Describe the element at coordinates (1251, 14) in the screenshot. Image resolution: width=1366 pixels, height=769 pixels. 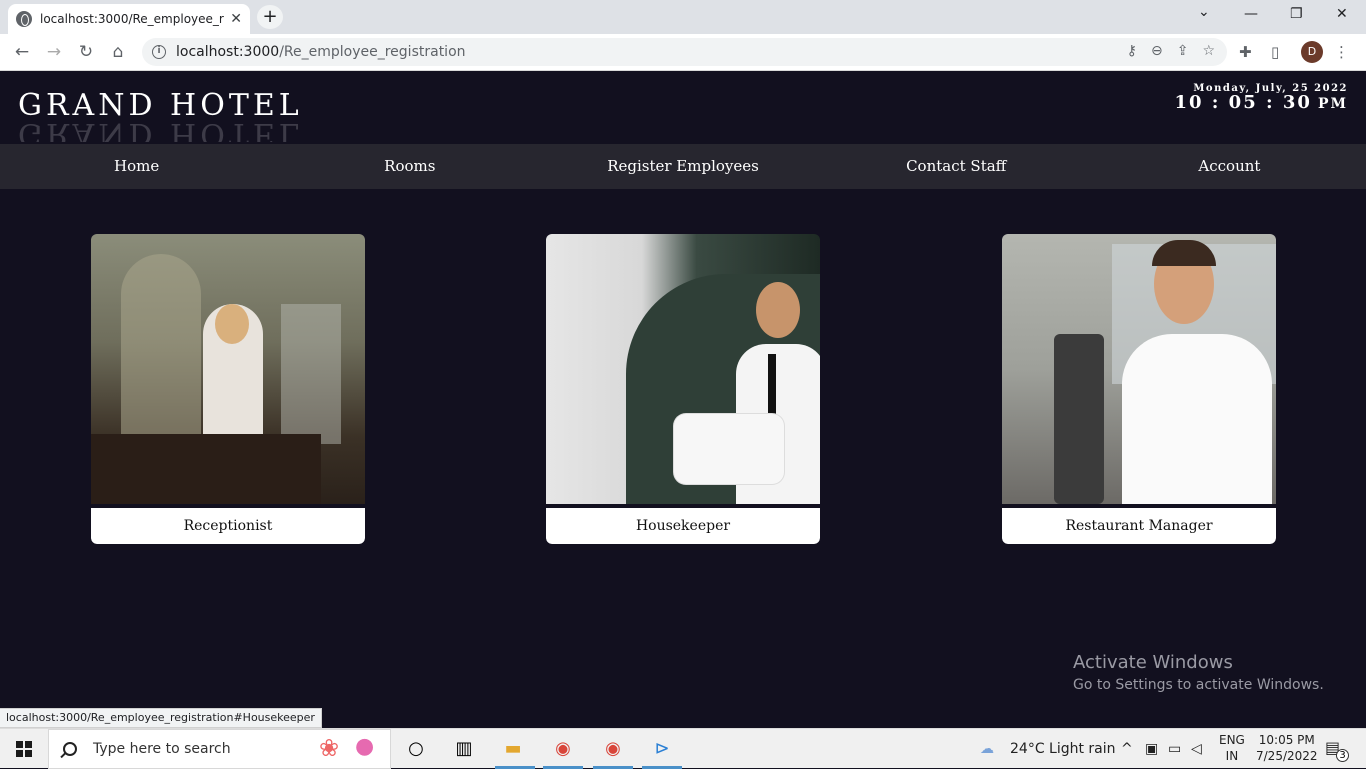
I see `minimize-button: —` at that location.